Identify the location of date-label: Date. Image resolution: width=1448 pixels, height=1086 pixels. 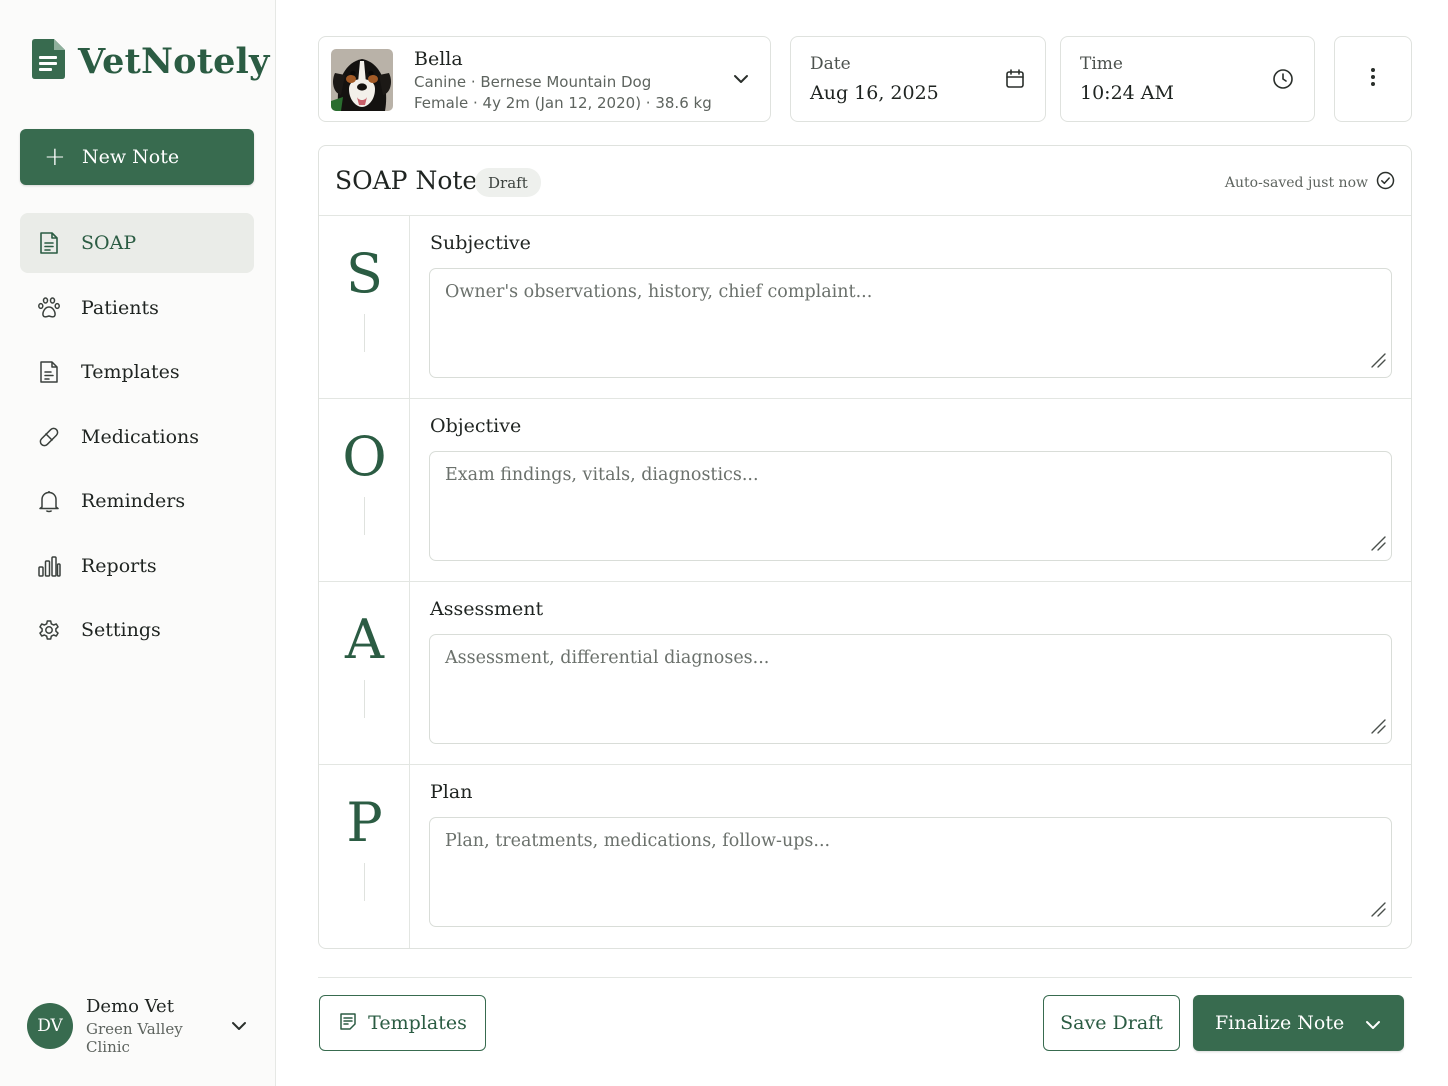
(830, 64).